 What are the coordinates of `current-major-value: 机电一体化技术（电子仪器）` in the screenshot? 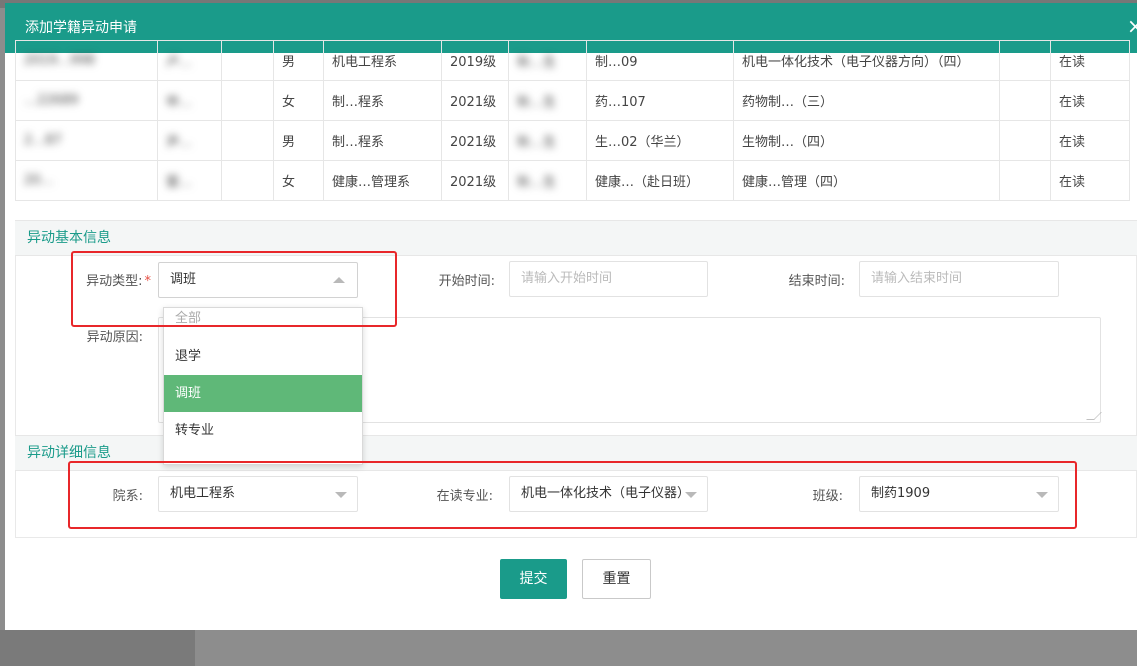 It's located at (606, 493).